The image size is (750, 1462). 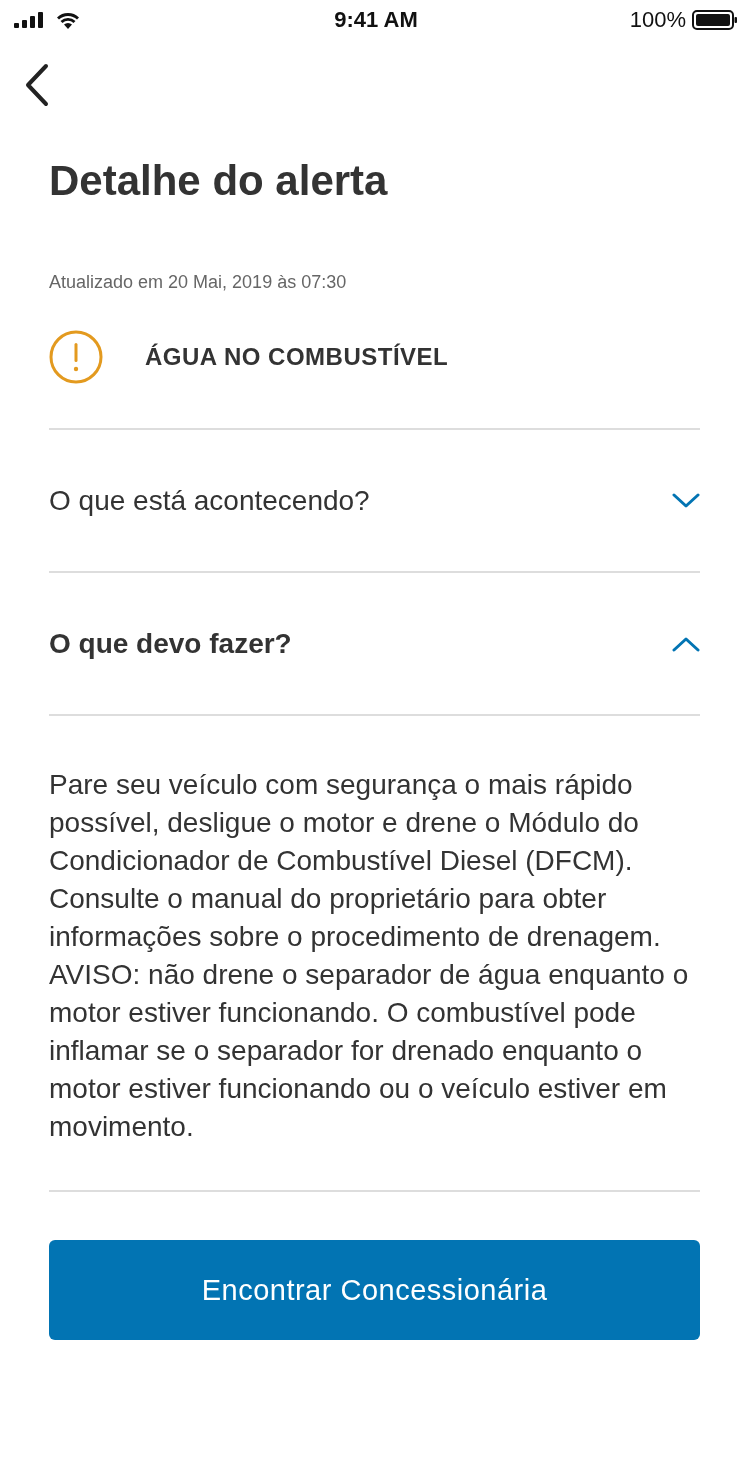 What do you see at coordinates (374, 644) in the screenshot?
I see `accordion-header: O que devo fazer?` at bounding box center [374, 644].